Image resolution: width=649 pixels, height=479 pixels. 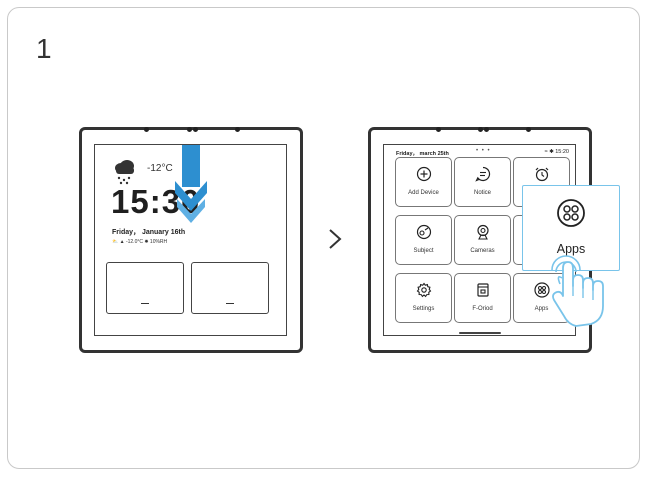 I want to click on tile-settings: Settings, so click(x=423, y=298).